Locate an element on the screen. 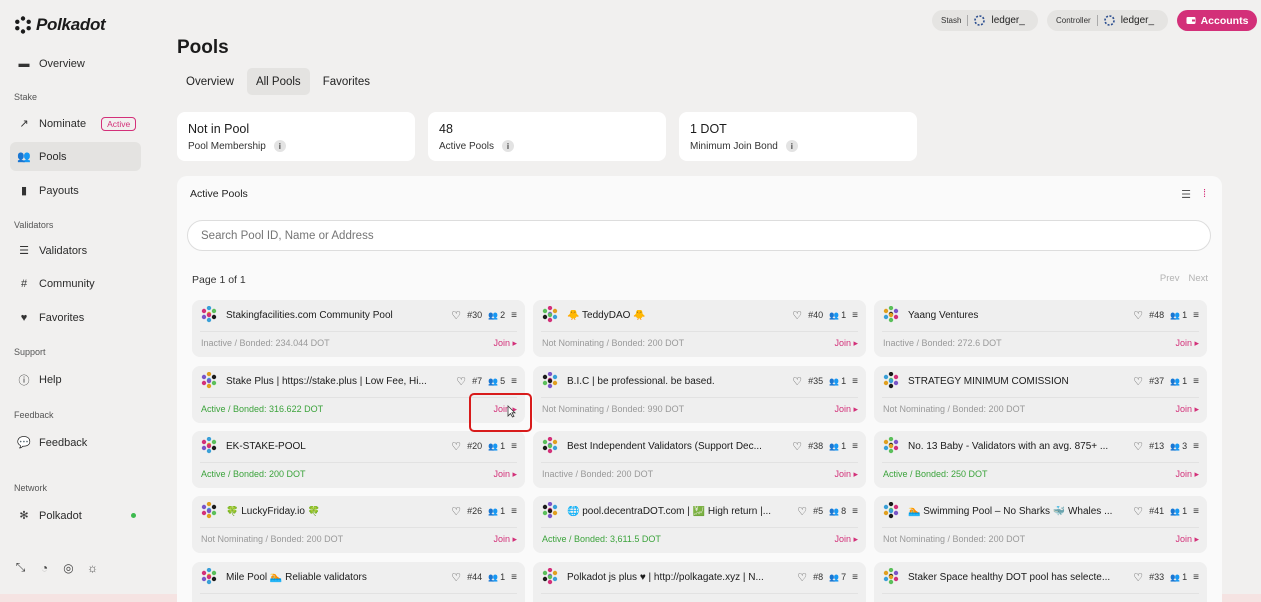 The width and height of the screenshot is (1261, 602). list-view-icon: ☰ is located at coordinates (1186, 194).